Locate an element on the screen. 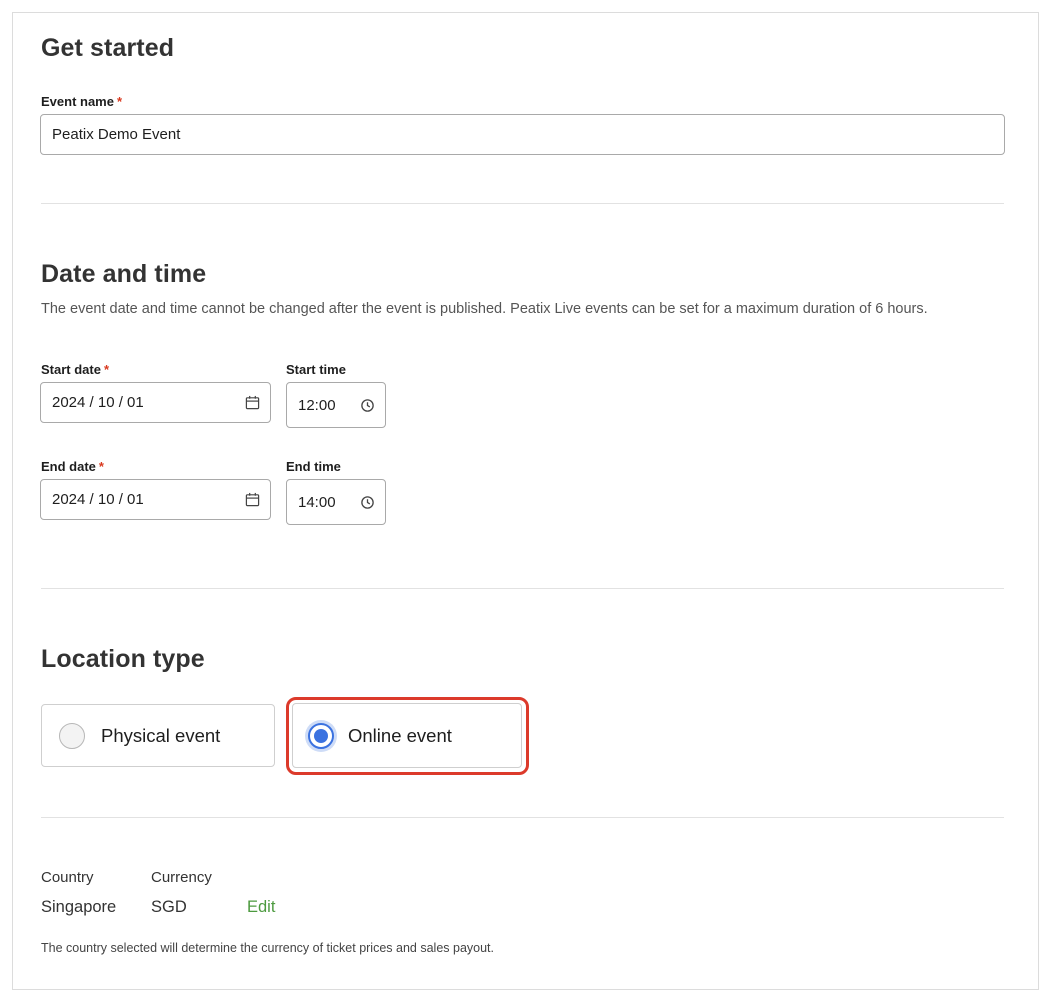 Image resolution: width=1050 pixels, height=1002 pixels. radio-unselected is located at coordinates (72, 735).